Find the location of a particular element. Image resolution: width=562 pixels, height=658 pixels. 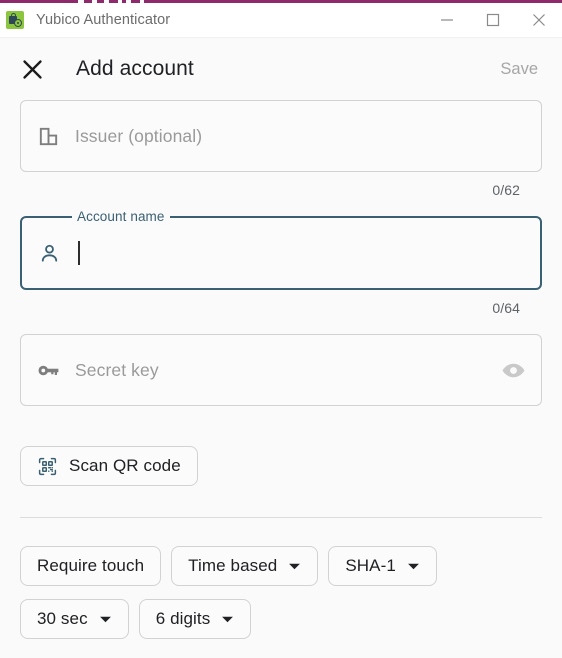

window-controls is located at coordinates (493, 20).